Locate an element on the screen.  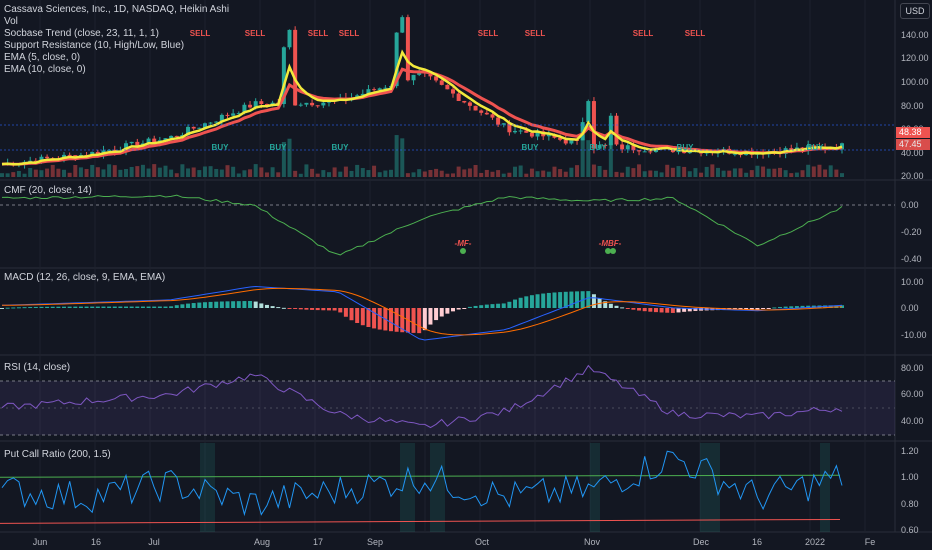
indicator-ema10: EMA (10, close, 0) is located at coordinates (45, 69).